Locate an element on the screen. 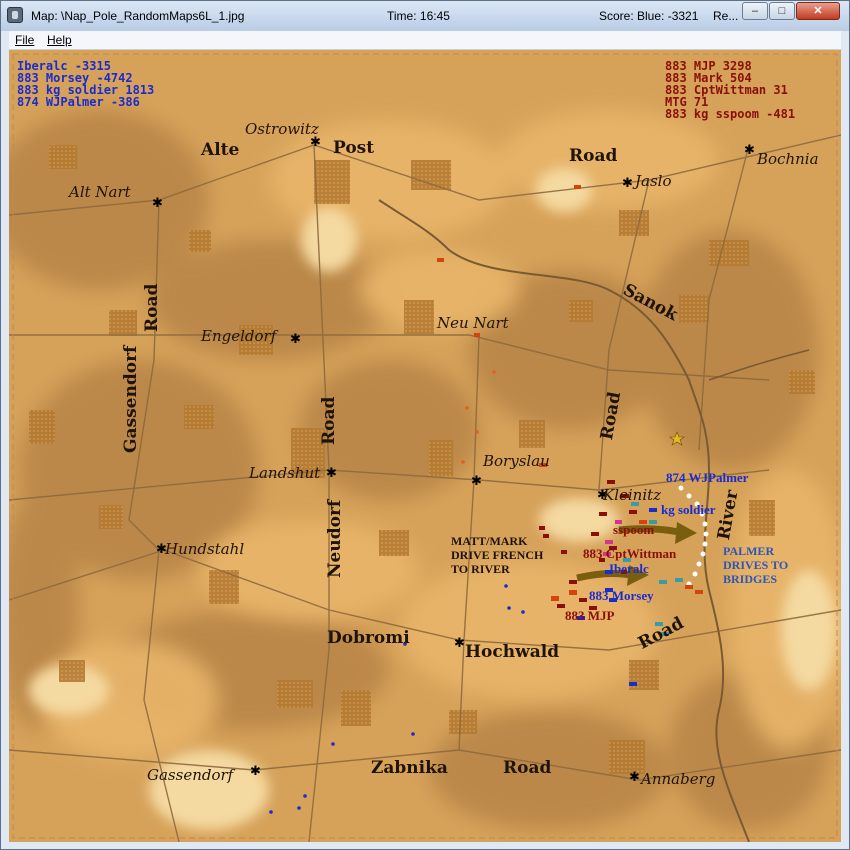 This screenshot has height=850, width=850. label-neudorf: Neudorf is located at coordinates (335, 538).